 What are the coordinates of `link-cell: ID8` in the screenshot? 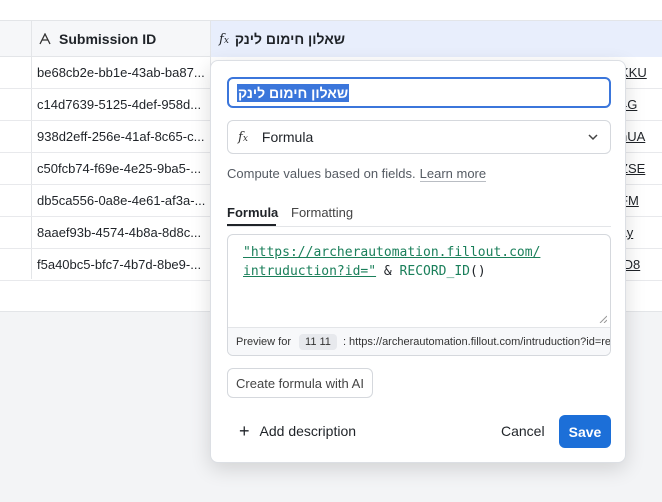 It's located at (641, 264).